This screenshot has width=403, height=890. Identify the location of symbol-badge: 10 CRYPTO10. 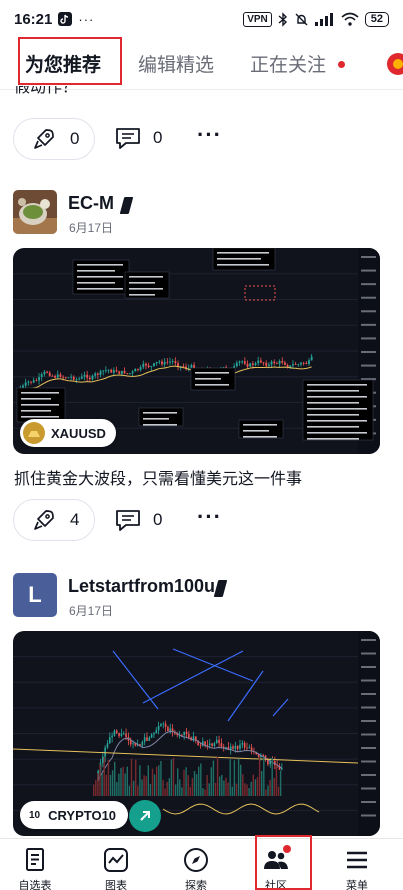
(74, 815).